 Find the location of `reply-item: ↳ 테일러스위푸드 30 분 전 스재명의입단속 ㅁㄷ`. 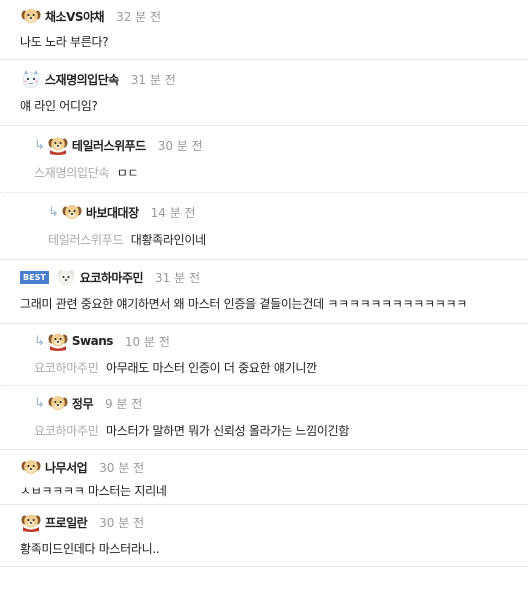

reply-item: ↳ 테일러스위푸드 30 분 전 스재명의입단속 ㅁㄷ is located at coordinates (264, 159).